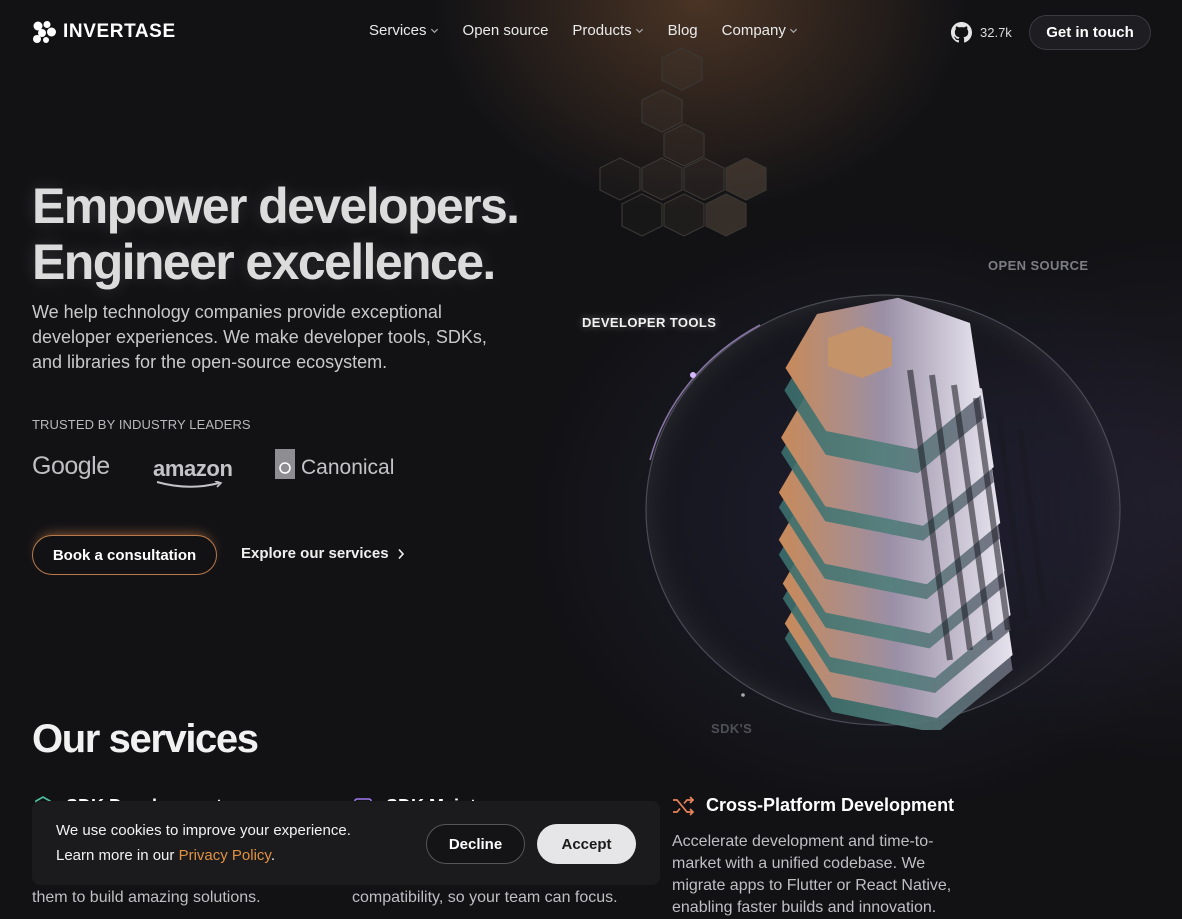  I want to click on nav-item-blog: Blog, so click(683, 30).